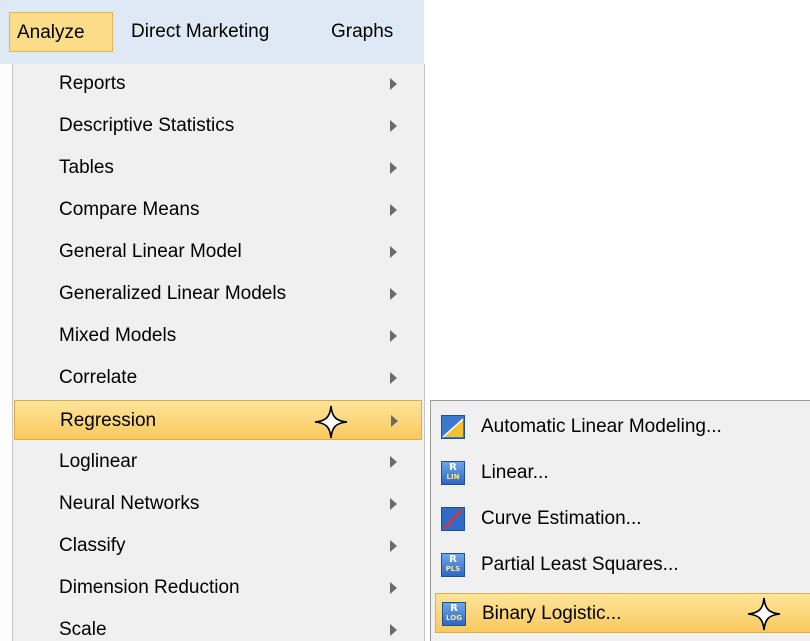  I want to click on menu-item-label: Regression, so click(108, 420).